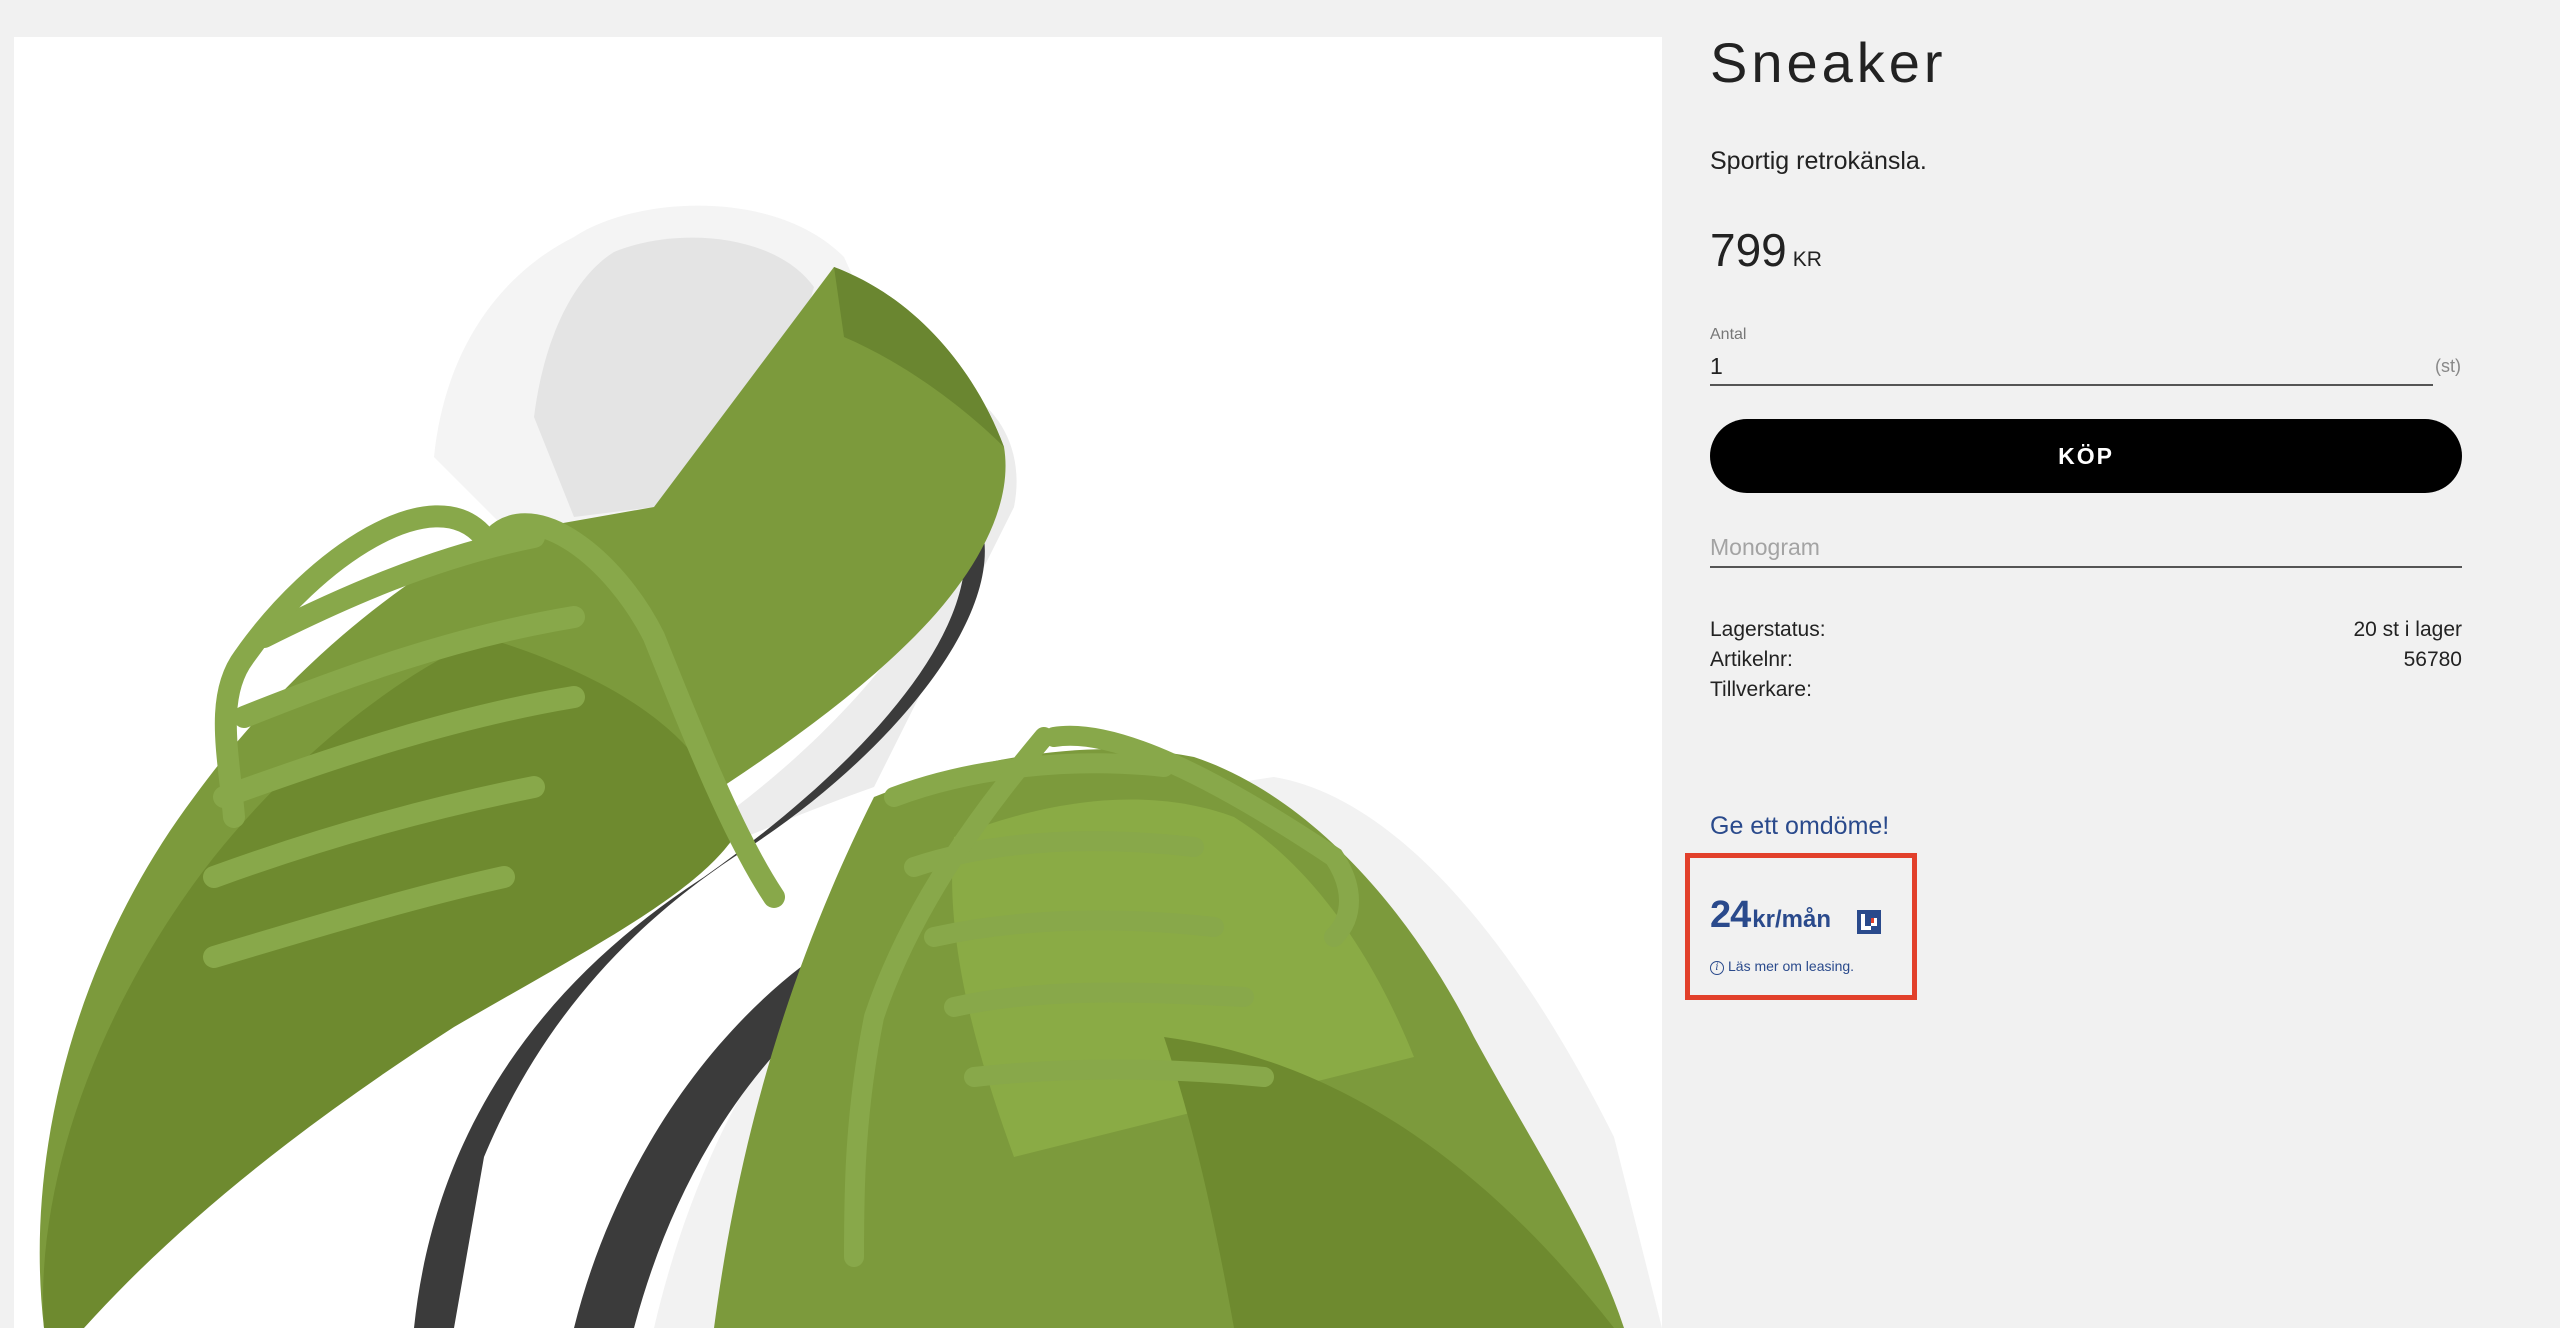  Describe the element at coordinates (1791, 919) in the screenshot. I see `leasing-unit: kr/mån` at that location.